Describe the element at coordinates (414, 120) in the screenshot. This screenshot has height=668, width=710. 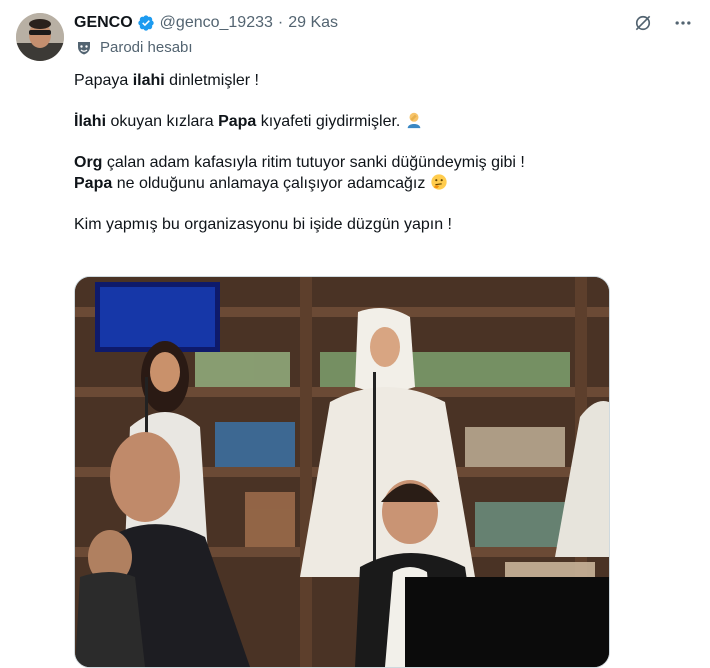
I see `facepalm-emoji` at that location.